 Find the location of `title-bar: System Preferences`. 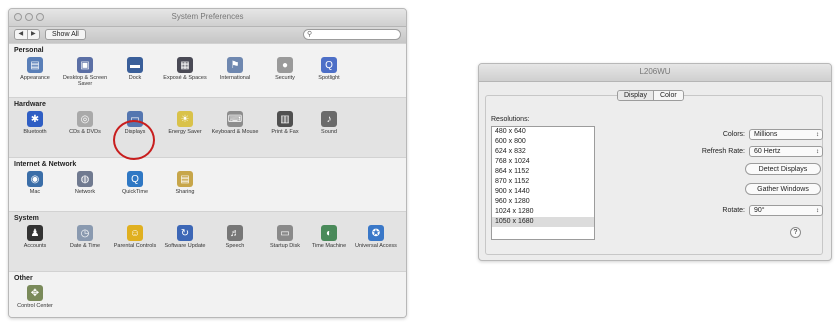

title-bar: System Preferences is located at coordinates (207, 18).